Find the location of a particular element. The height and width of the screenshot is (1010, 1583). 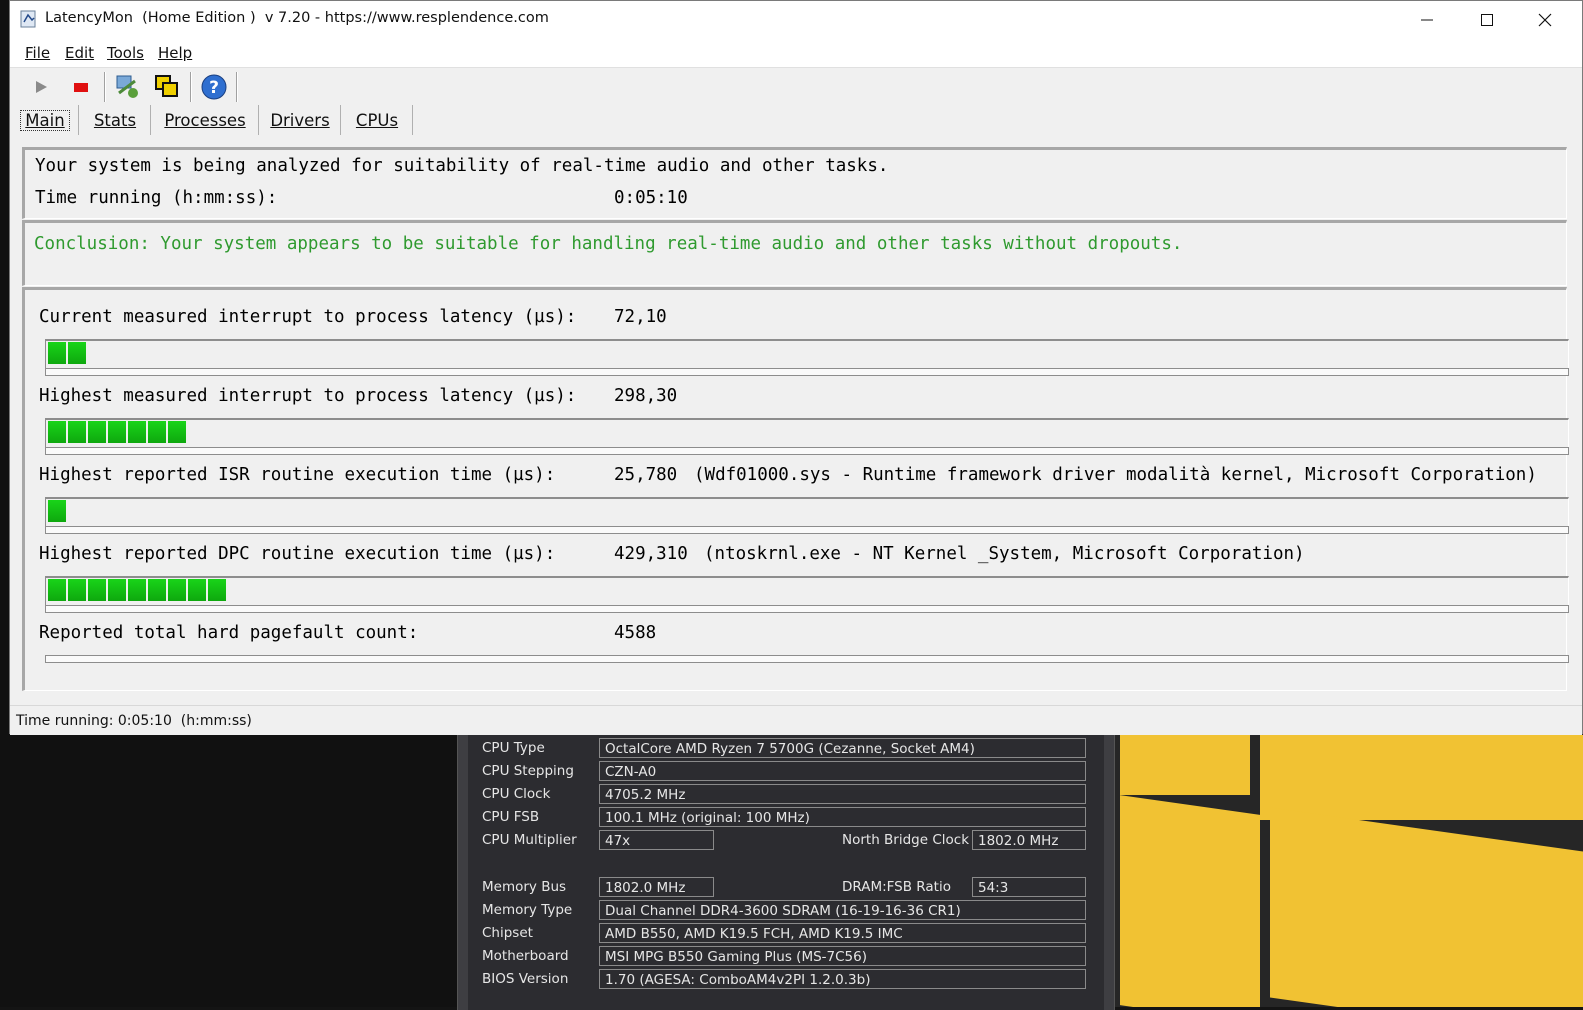

help-icon: ? is located at coordinates (214, 87).